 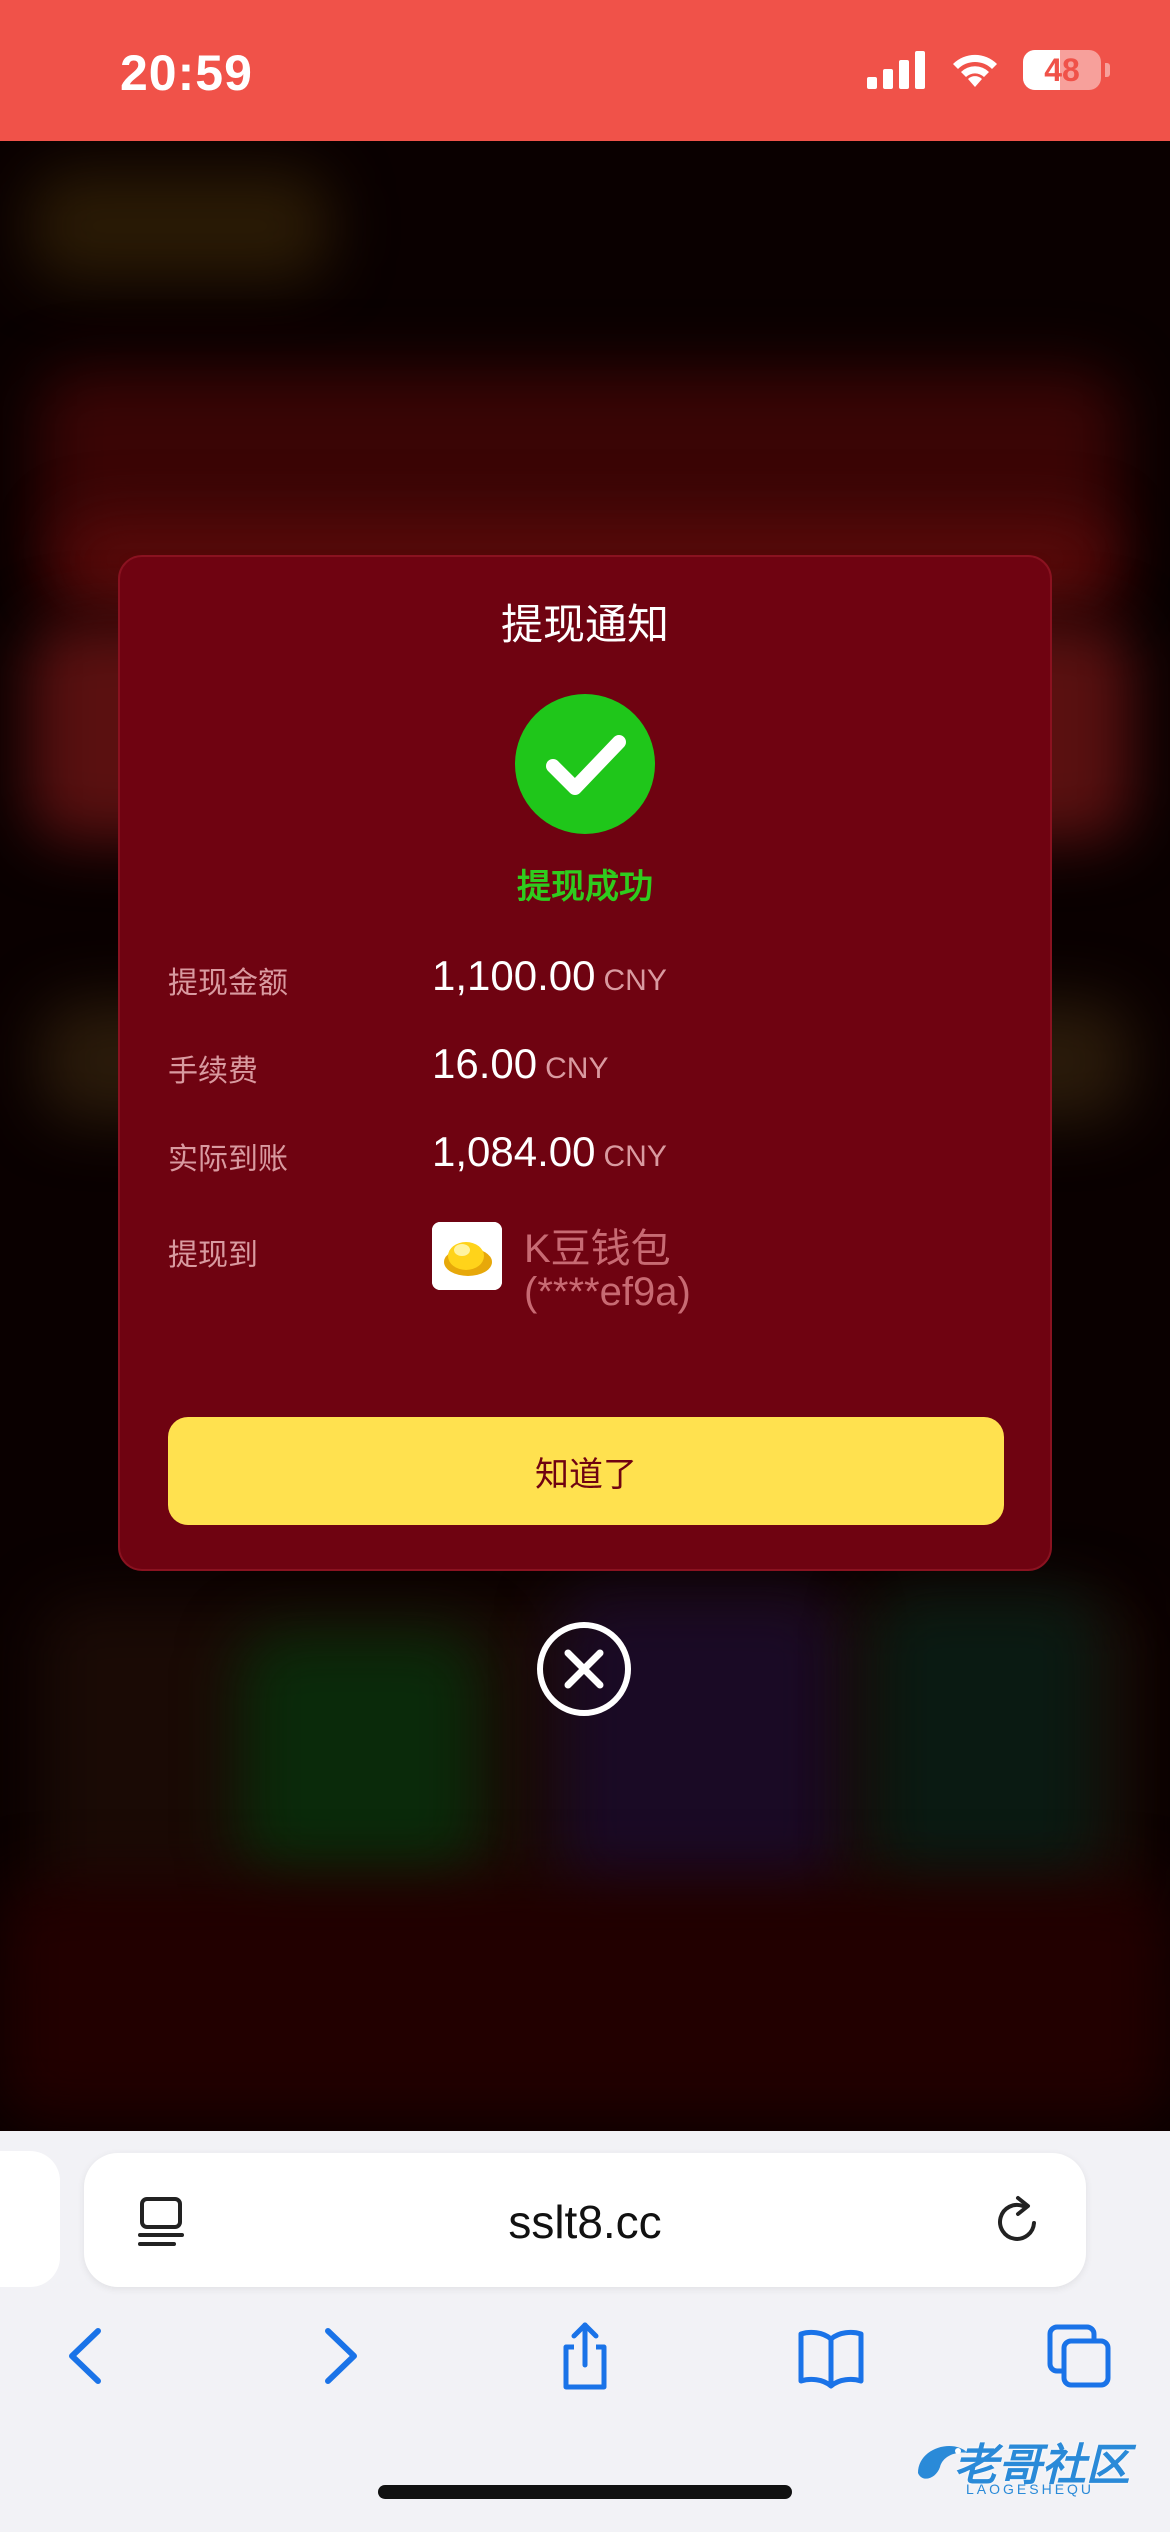 I want to click on amount-label: 提现金额, so click(x=228, y=983).